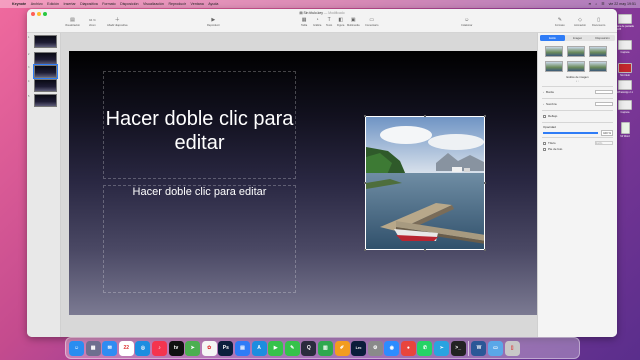  Describe the element at coordinates (177, 4) in the screenshot. I see `menu-reproducir: Reproducir` at that location.